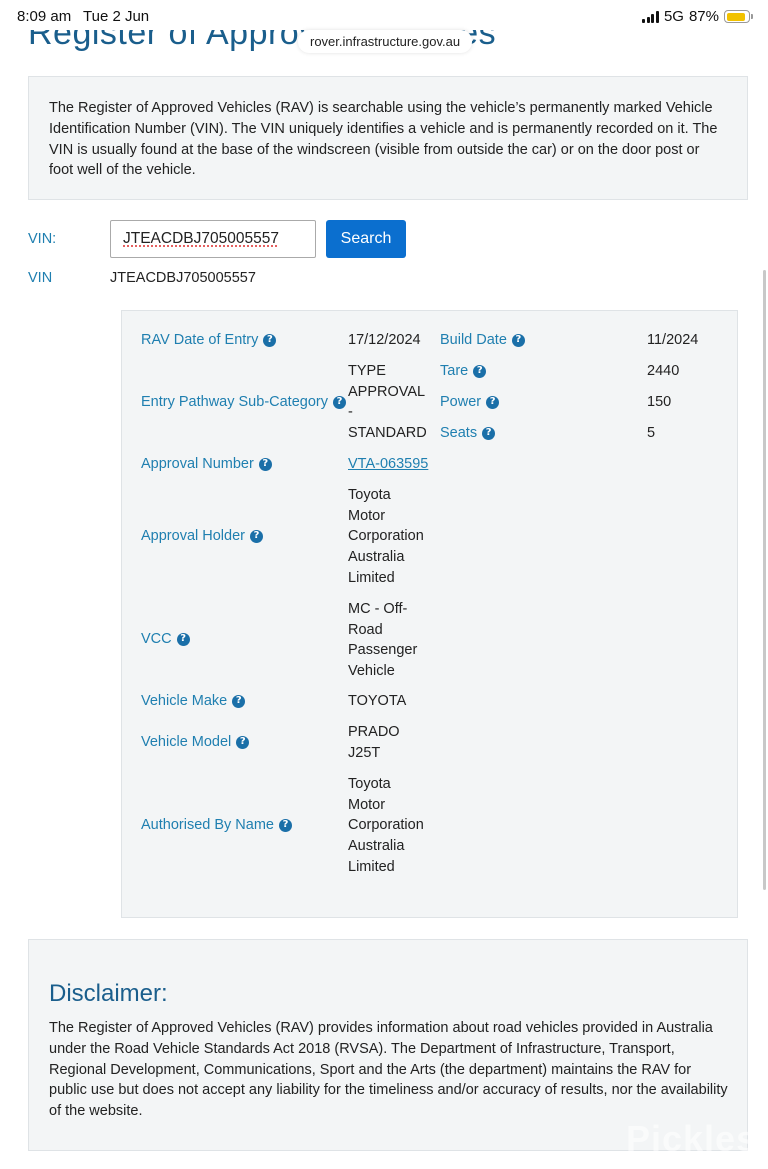 The image size is (768, 1169). Describe the element at coordinates (44, 16) in the screenshot. I see `status-time: 8:09 am` at that location.